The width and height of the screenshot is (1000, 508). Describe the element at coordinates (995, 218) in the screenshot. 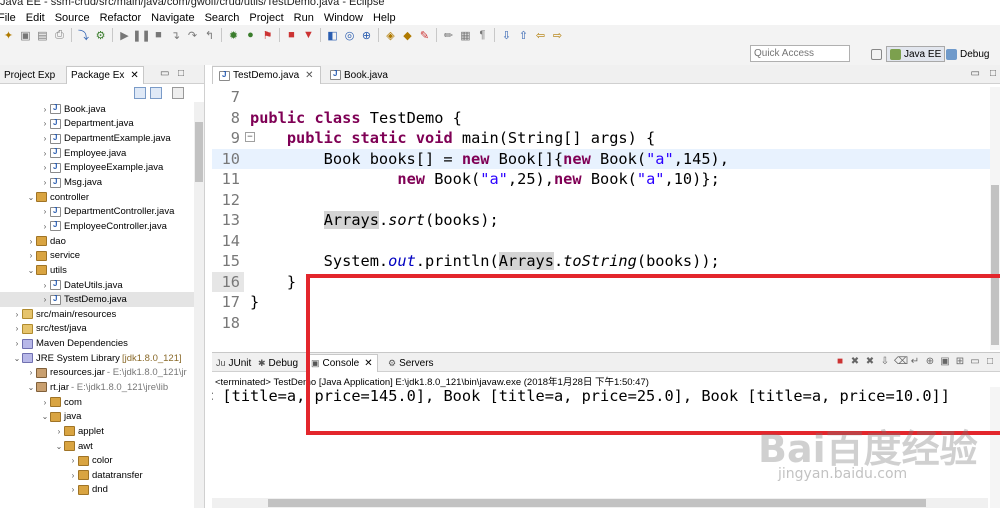

I see `editor-vertical-scrollbar` at that location.